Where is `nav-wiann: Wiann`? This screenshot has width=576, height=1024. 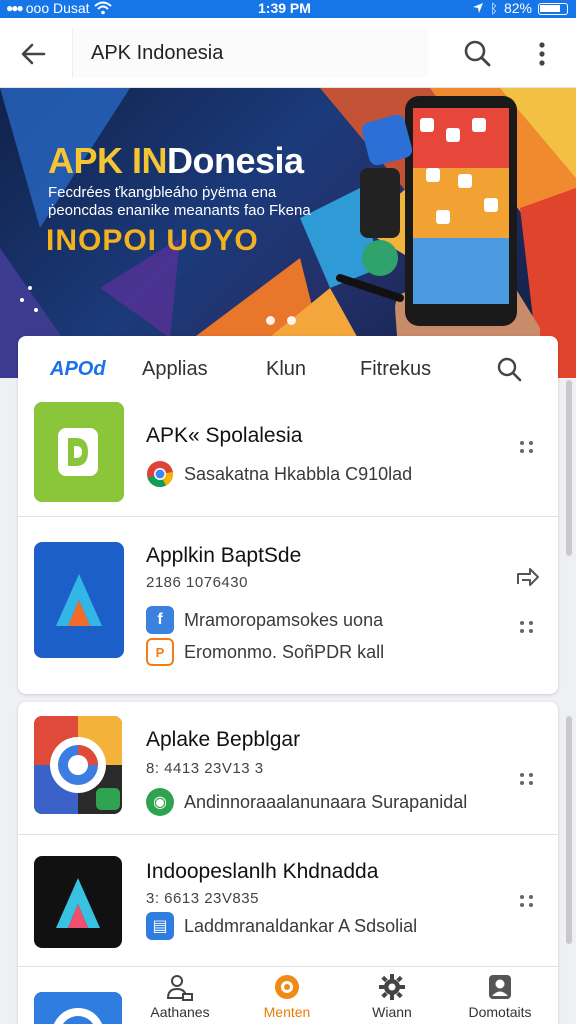
nav-wiann: Wiann is located at coordinates (392, 996).